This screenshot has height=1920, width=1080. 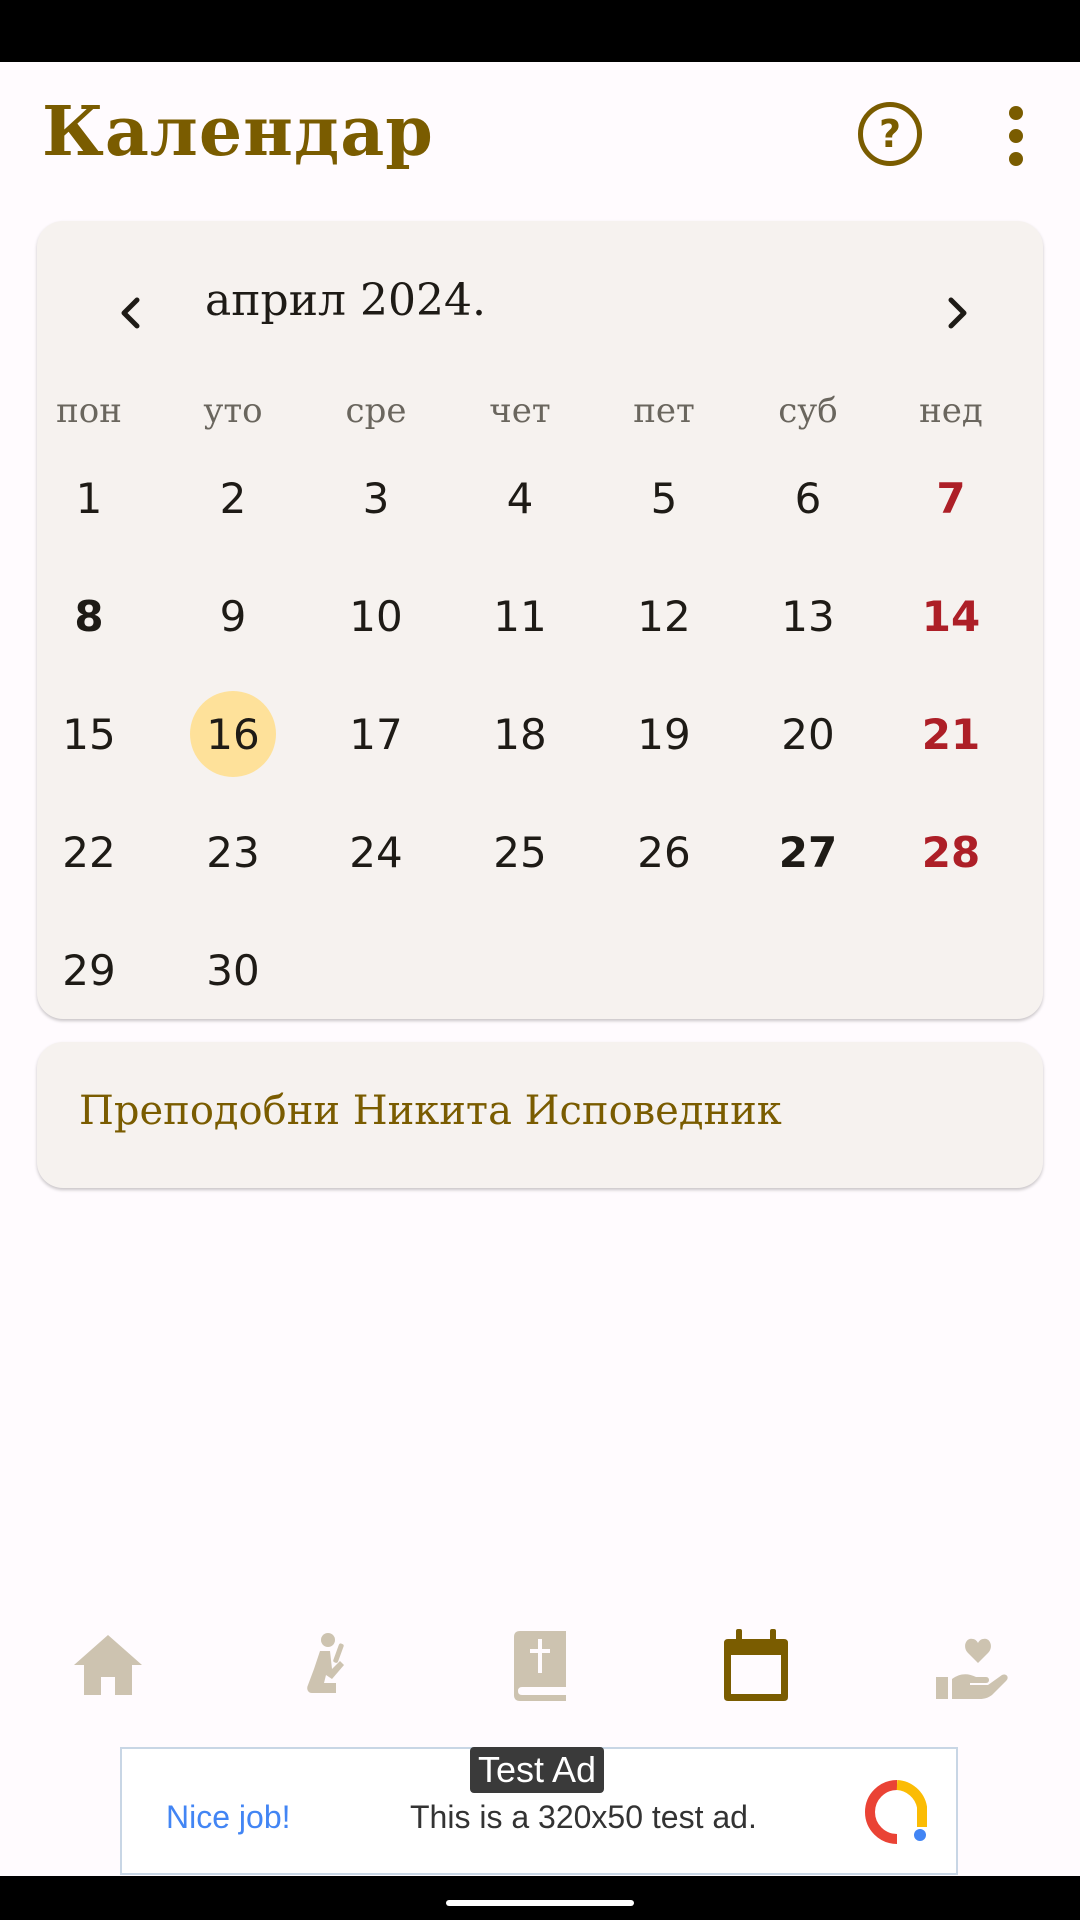 I want to click on day-number: 1, so click(x=89, y=498).